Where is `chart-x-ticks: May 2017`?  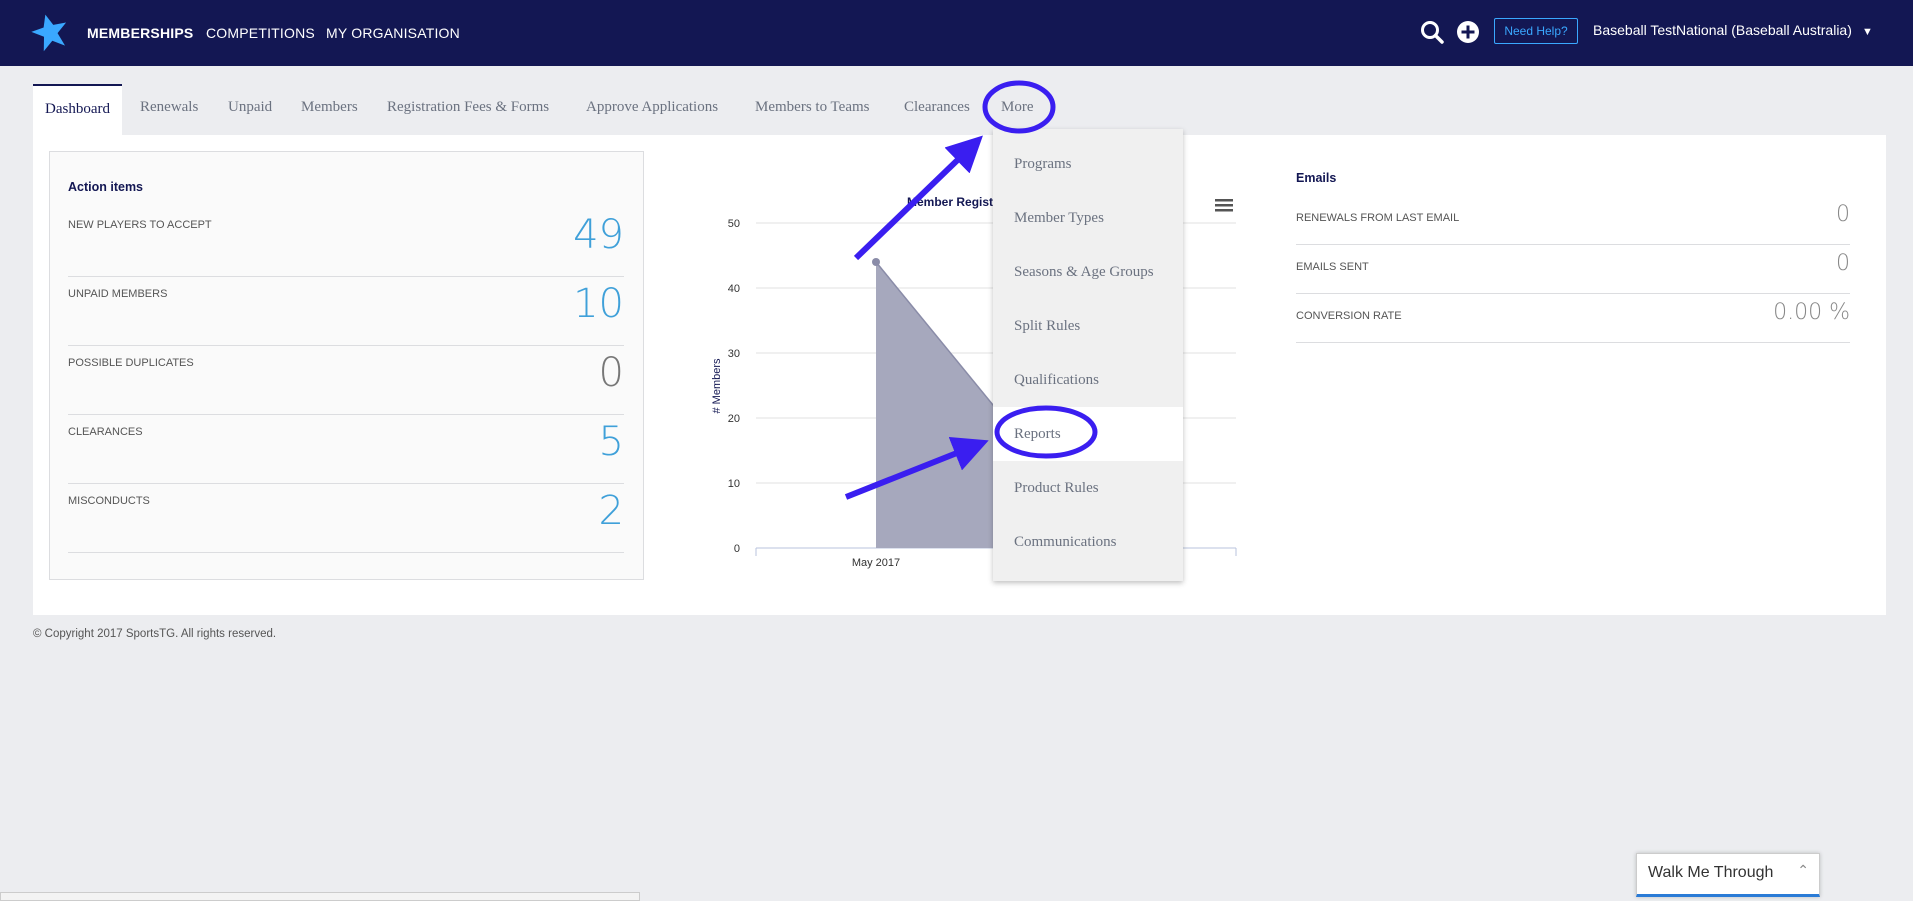 chart-x-ticks: May 2017 is located at coordinates (876, 563).